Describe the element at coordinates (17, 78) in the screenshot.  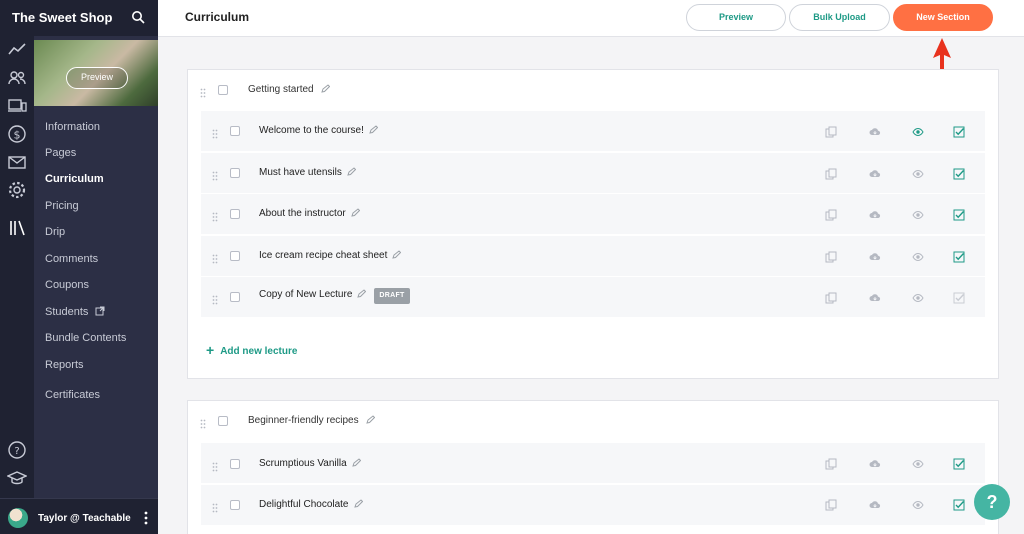
I see `users-icon` at that location.